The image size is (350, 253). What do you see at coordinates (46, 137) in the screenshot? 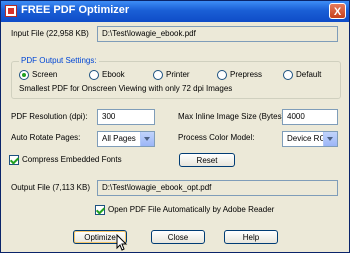
I see `auto-rotate-label: Auto Rotate Pages:` at bounding box center [46, 137].